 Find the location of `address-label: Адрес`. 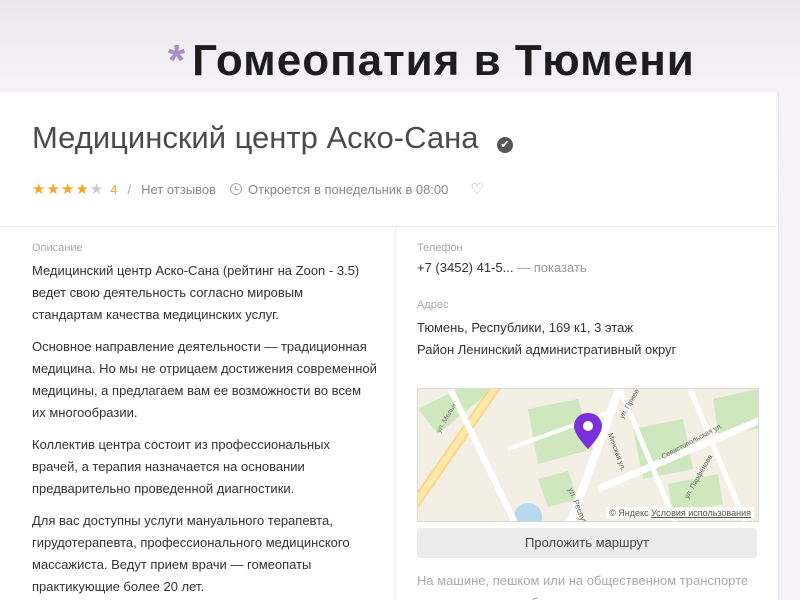

address-label: Адрес is located at coordinates (433, 305).